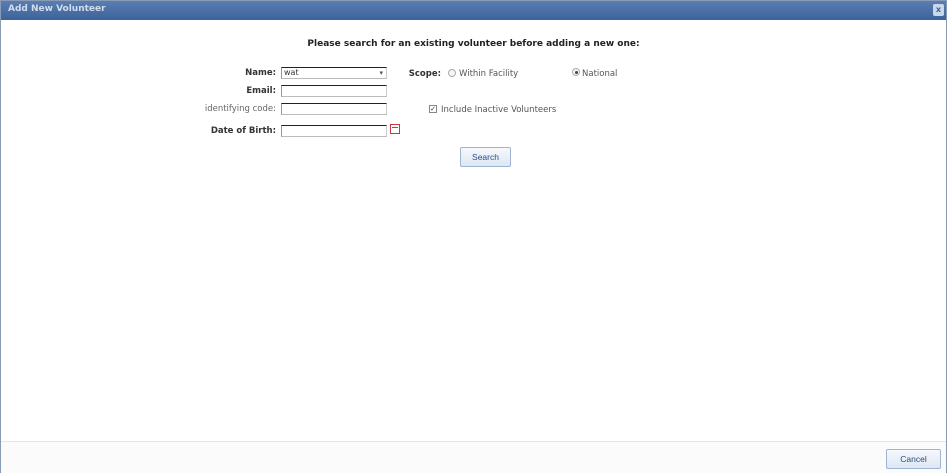  Describe the element at coordinates (473, 457) in the screenshot. I see `dialog-footer: Cancel` at that location.